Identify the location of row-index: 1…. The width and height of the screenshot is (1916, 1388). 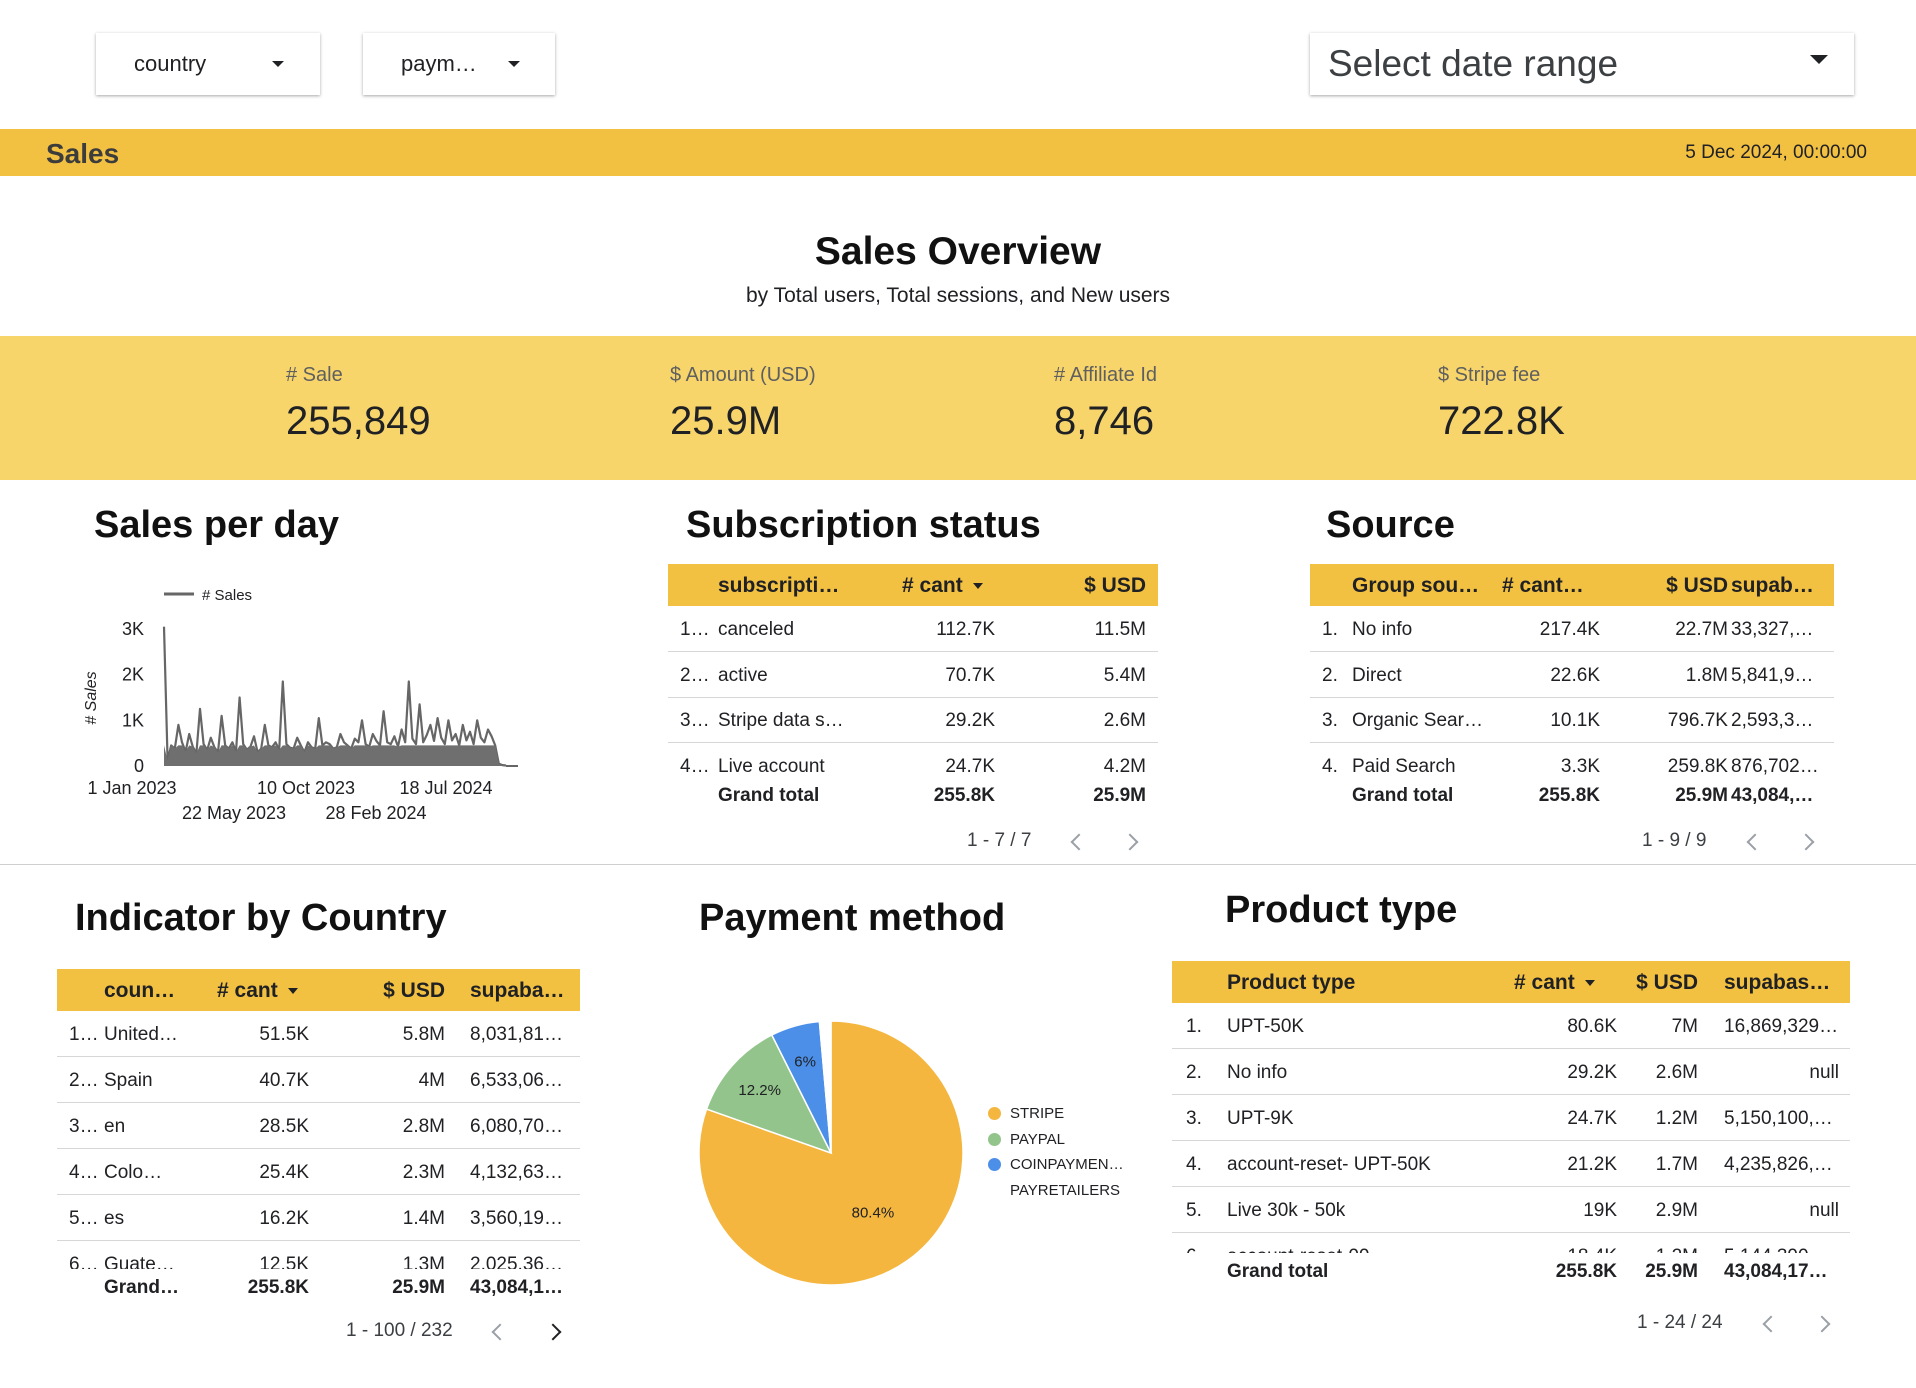
(694, 629).